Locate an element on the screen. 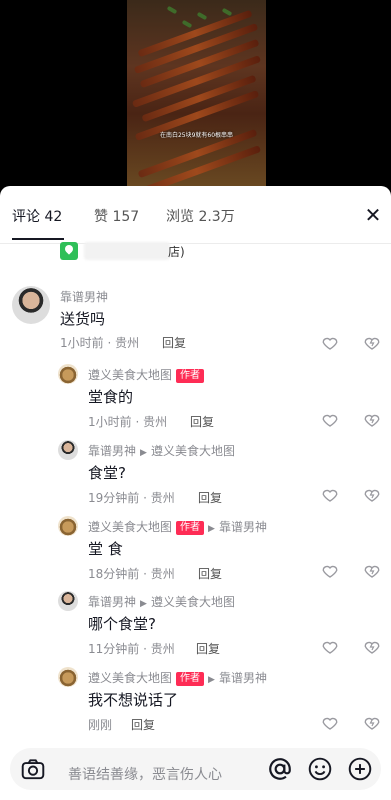 This screenshot has width=391, height=800. tab-likes: 赞 157 is located at coordinates (116, 216).